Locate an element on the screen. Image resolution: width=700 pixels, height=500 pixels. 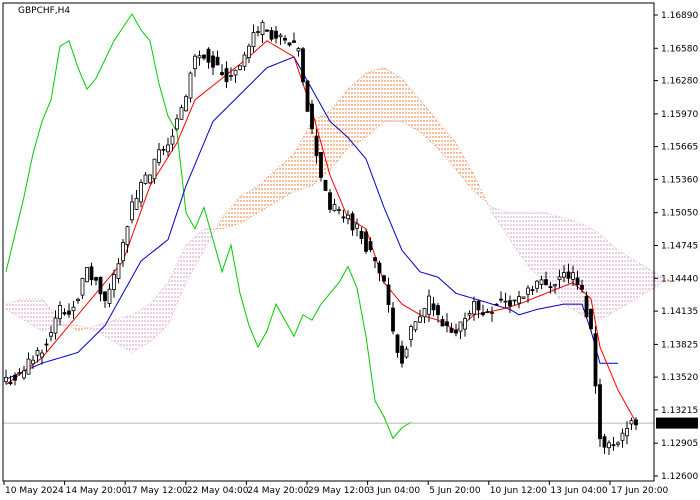
y-tick-label: 1.12905 is located at coordinates (679, 444).